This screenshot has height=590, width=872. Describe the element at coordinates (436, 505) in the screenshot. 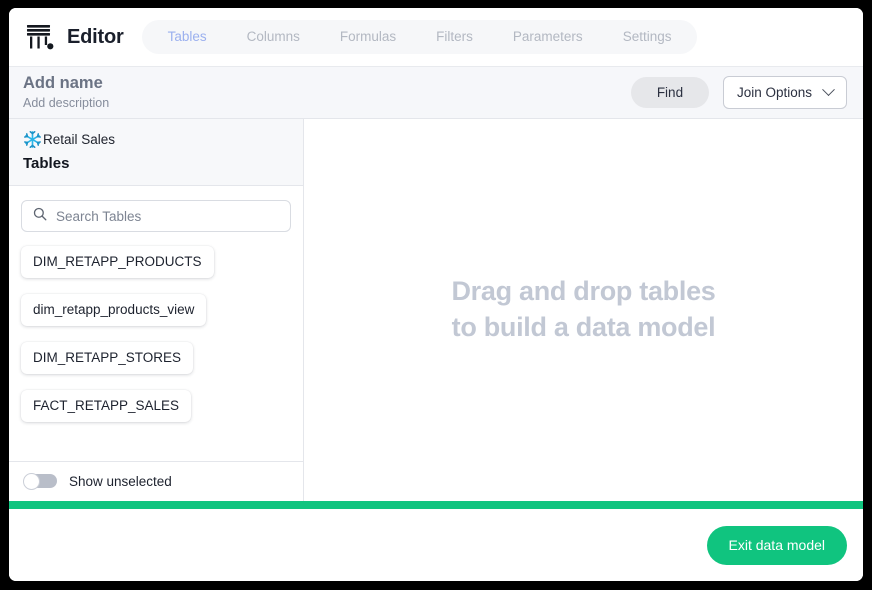

I see `green-divider-bar` at that location.